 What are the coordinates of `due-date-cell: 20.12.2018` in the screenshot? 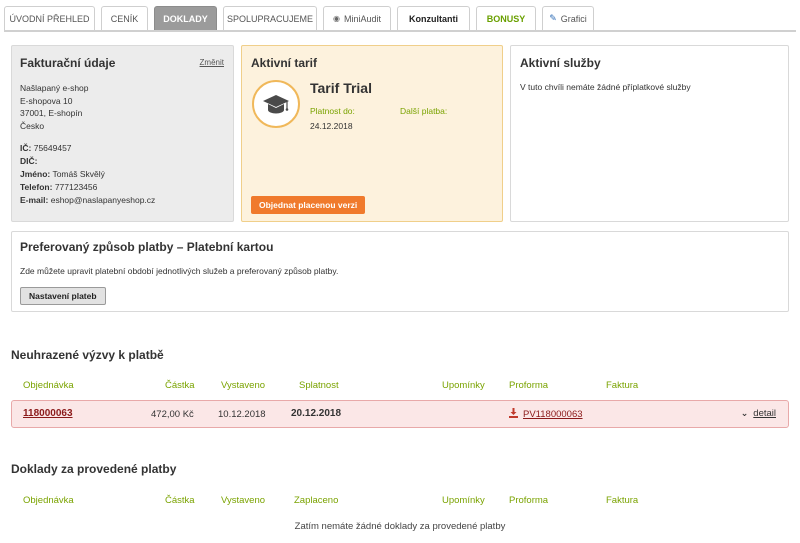 It's located at (316, 413).